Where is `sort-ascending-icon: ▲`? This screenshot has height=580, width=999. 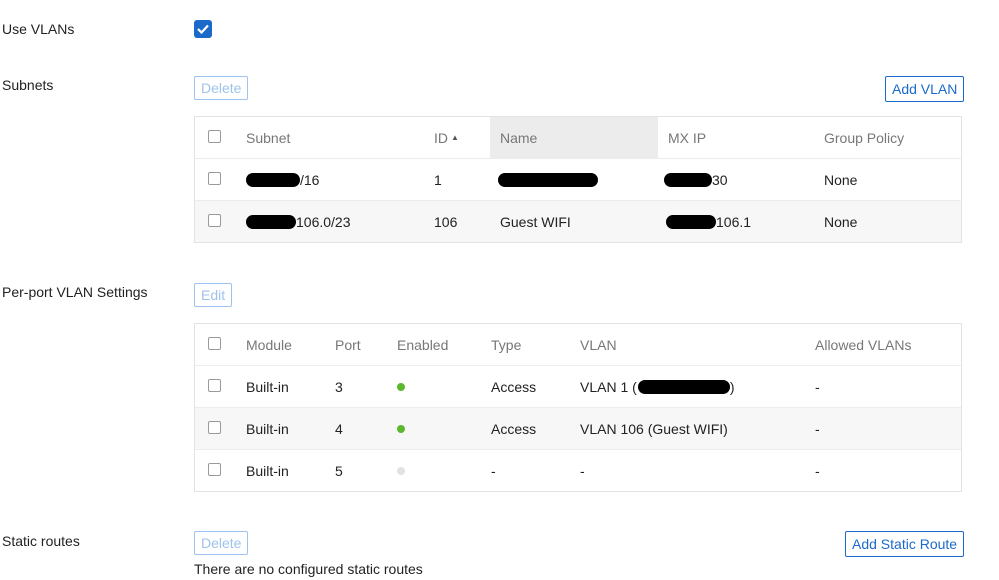 sort-ascending-icon: ▲ is located at coordinates (455, 137).